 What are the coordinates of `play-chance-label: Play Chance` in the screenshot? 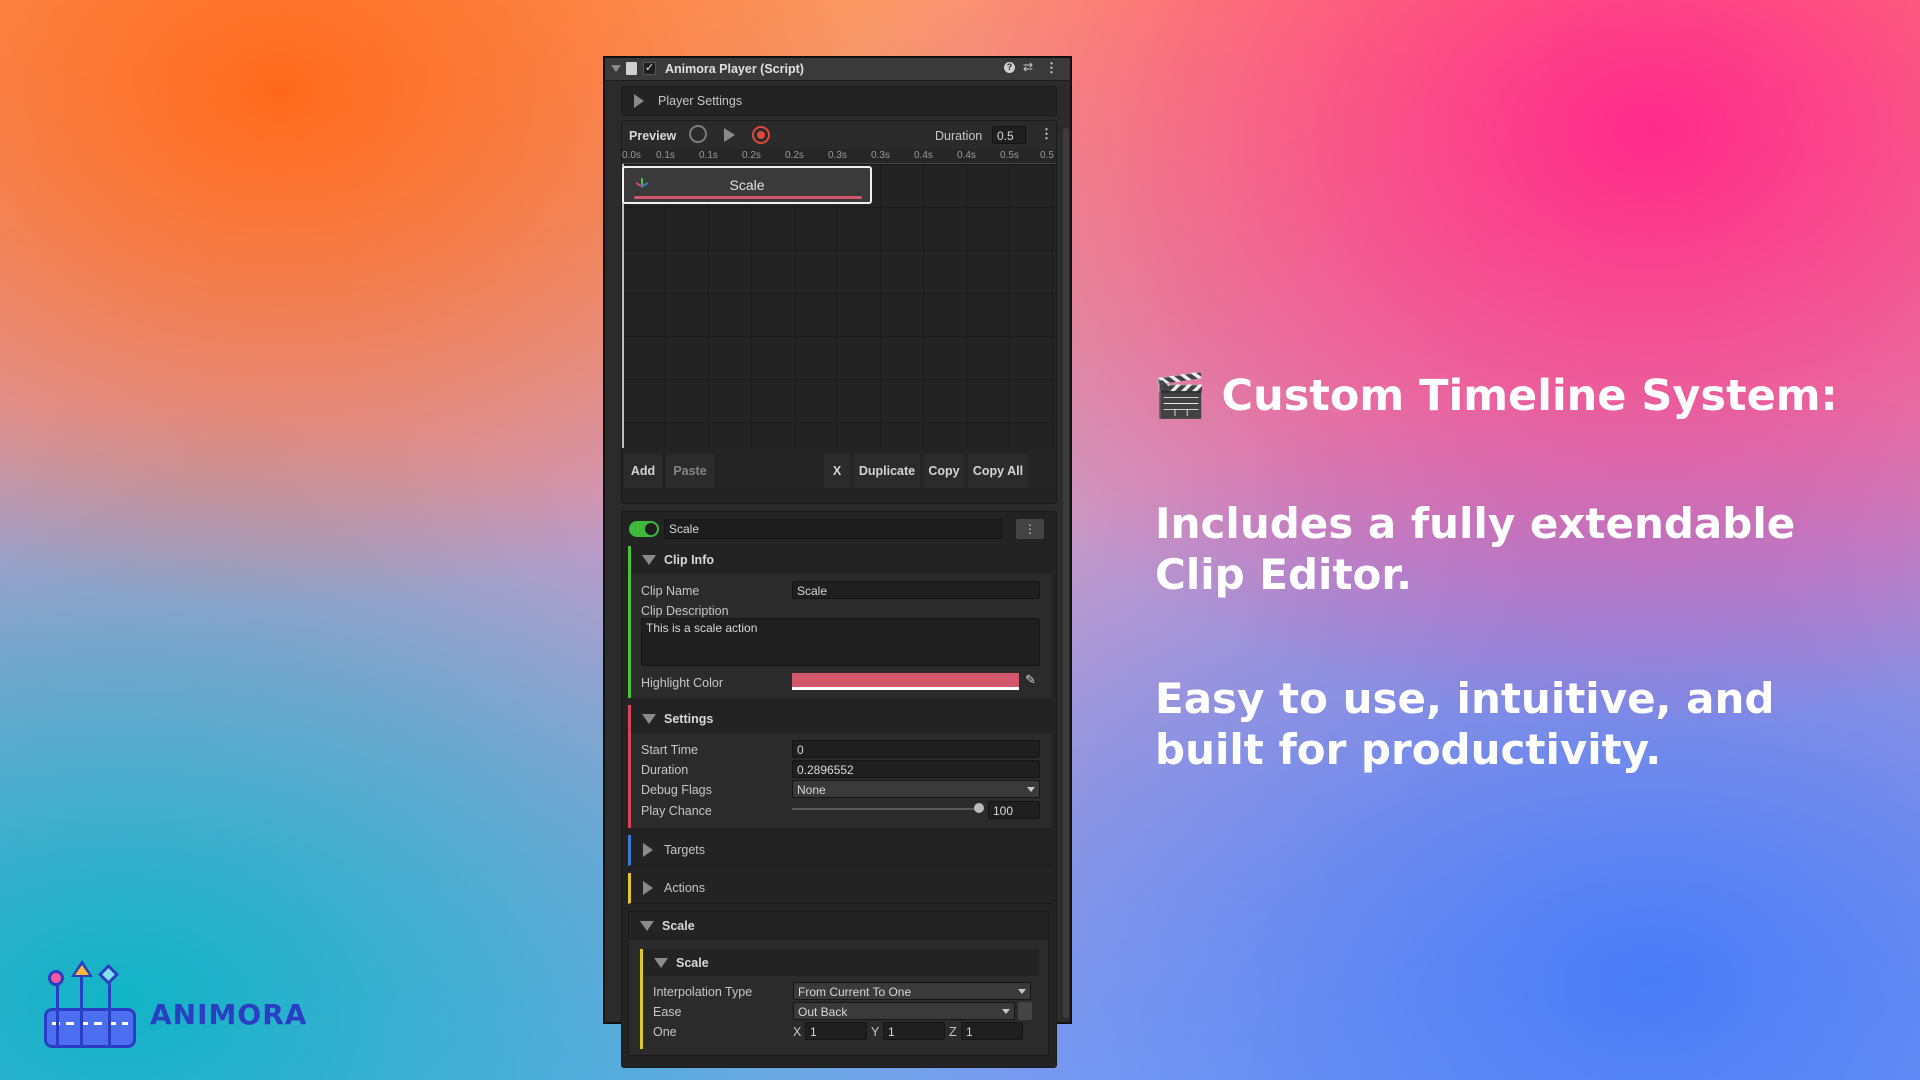 It's located at (676, 811).